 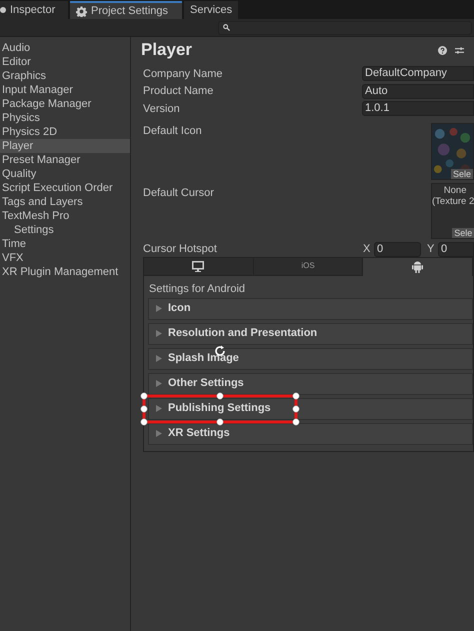 What do you see at coordinates (310, 409) in the screenshot?
I see `foldout-header: Publishing Settings` at bounding box center [310, 409].